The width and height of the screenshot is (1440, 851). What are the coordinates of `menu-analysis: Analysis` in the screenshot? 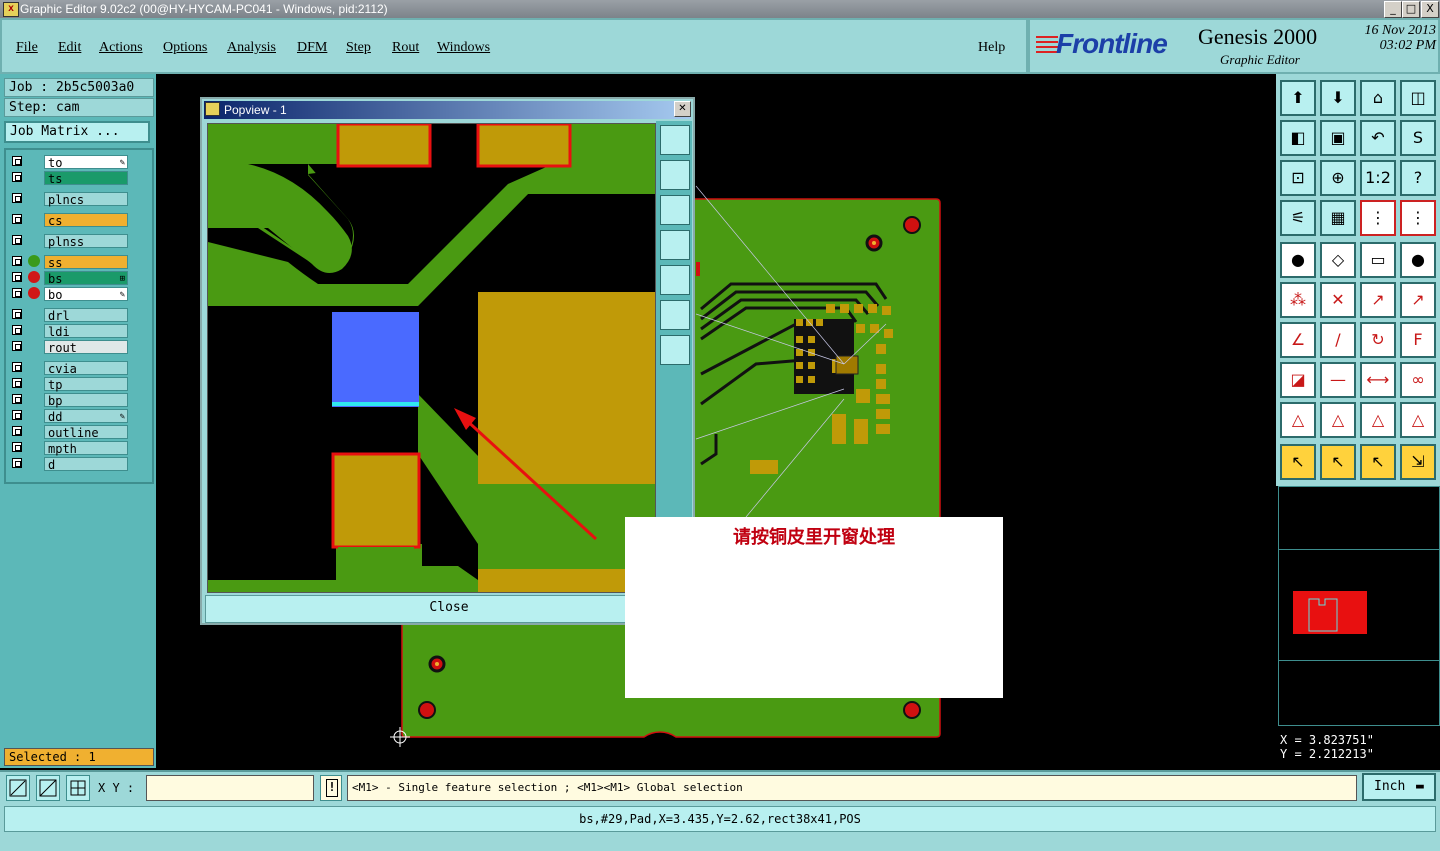 It's located at (251, 48).